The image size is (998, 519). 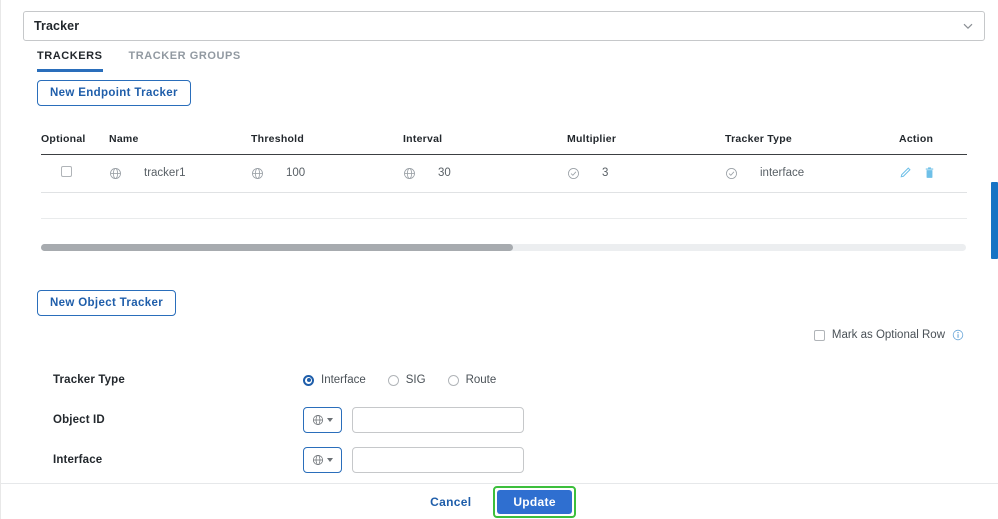 I want to click on radio-route-label: Route, so click(x=481, y=380).